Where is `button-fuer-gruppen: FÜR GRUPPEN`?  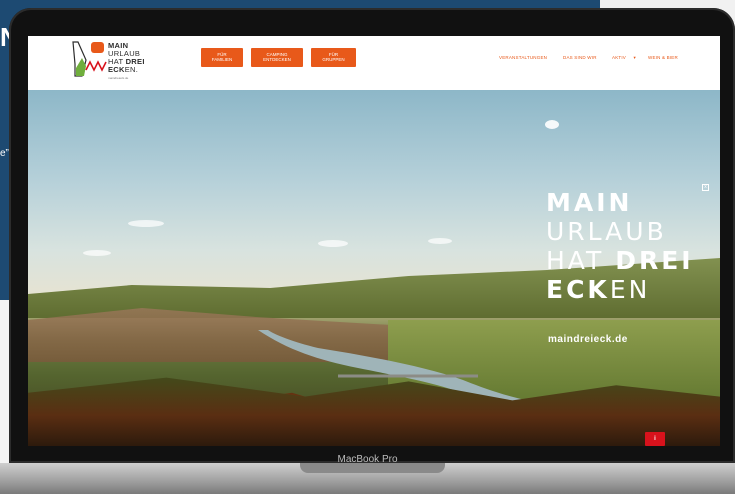 button-fuer-gruppen: FÜR GRUPPEN is located at coordinates (333, 57).